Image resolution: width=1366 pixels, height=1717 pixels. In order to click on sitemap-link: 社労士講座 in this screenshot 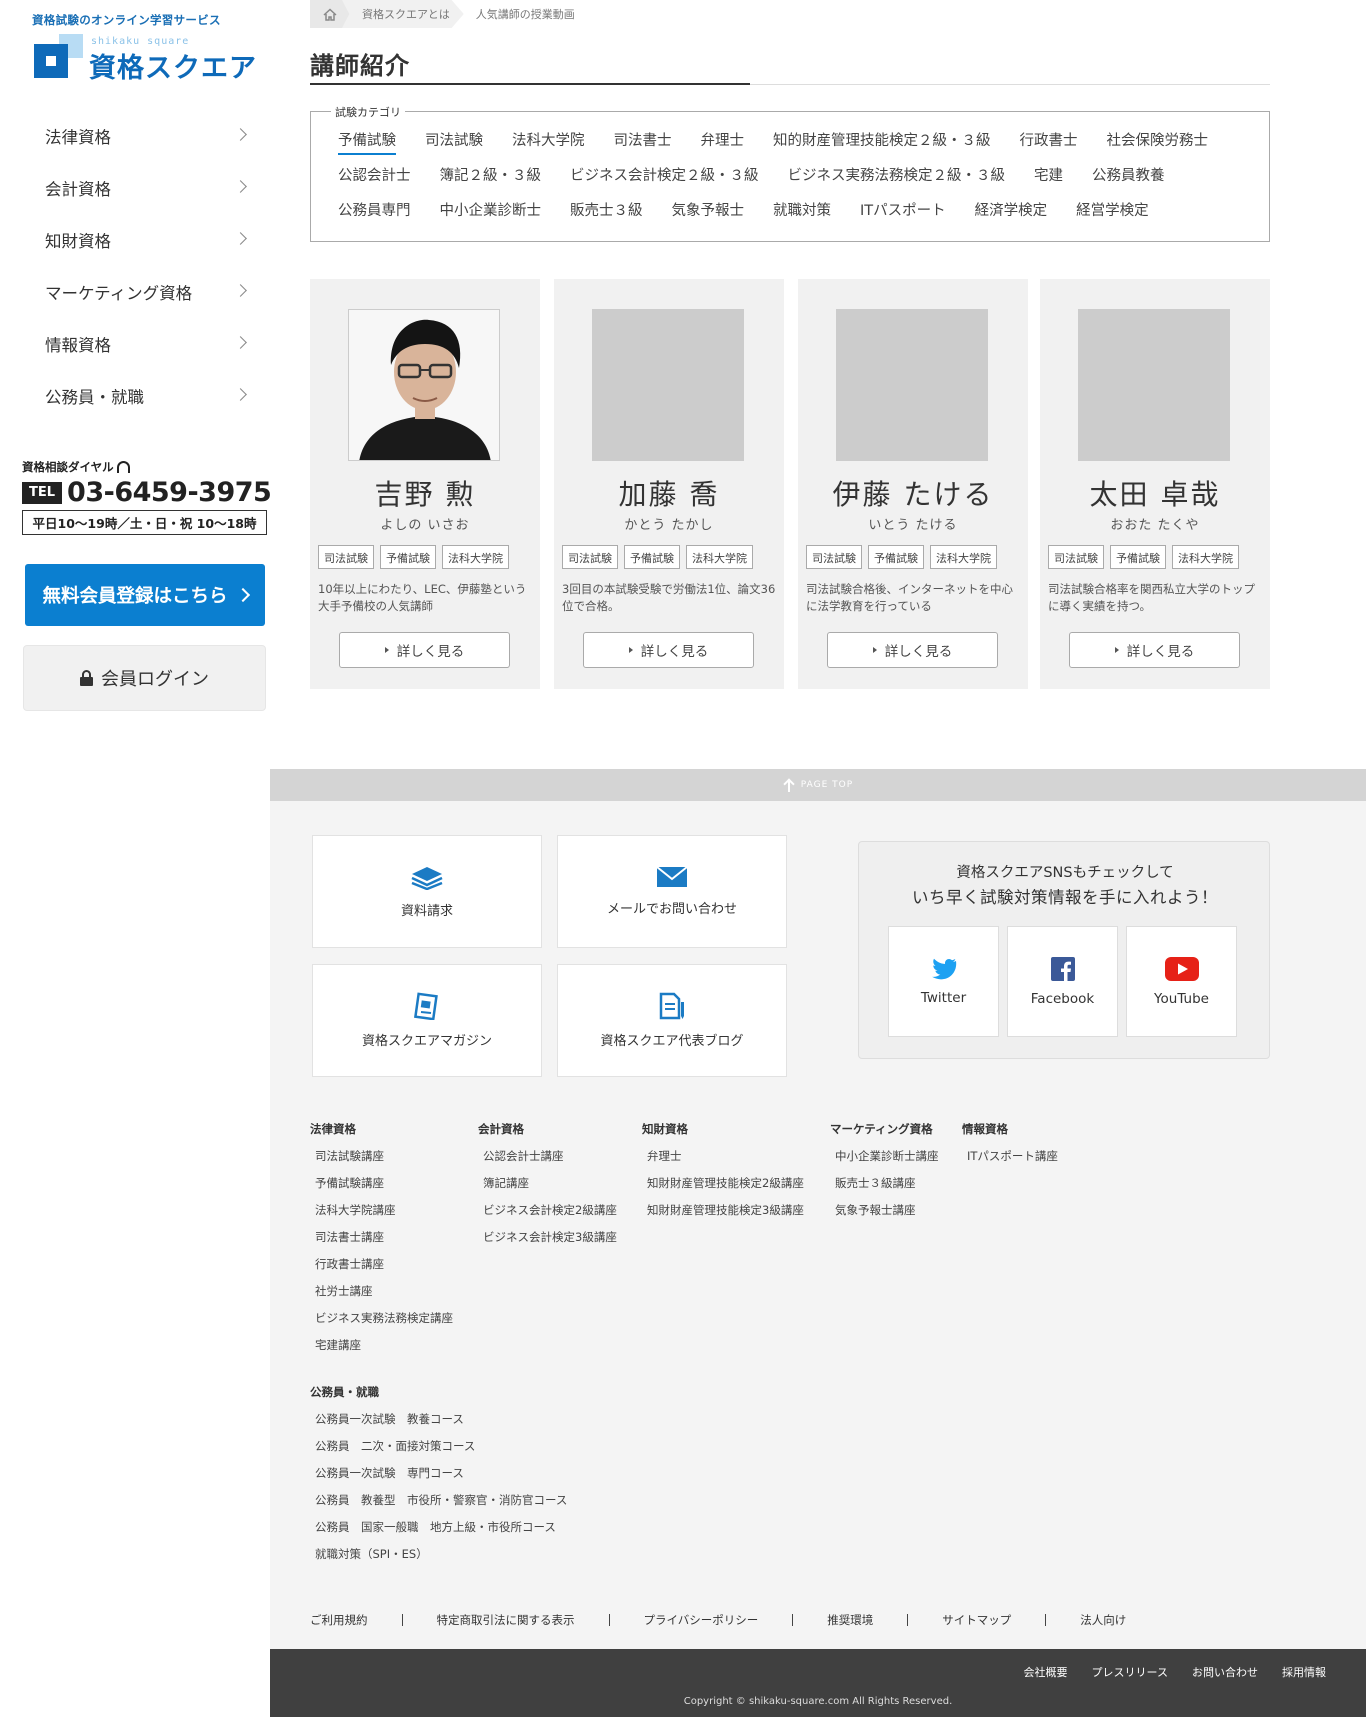, I will do `click(381, 1296)`.